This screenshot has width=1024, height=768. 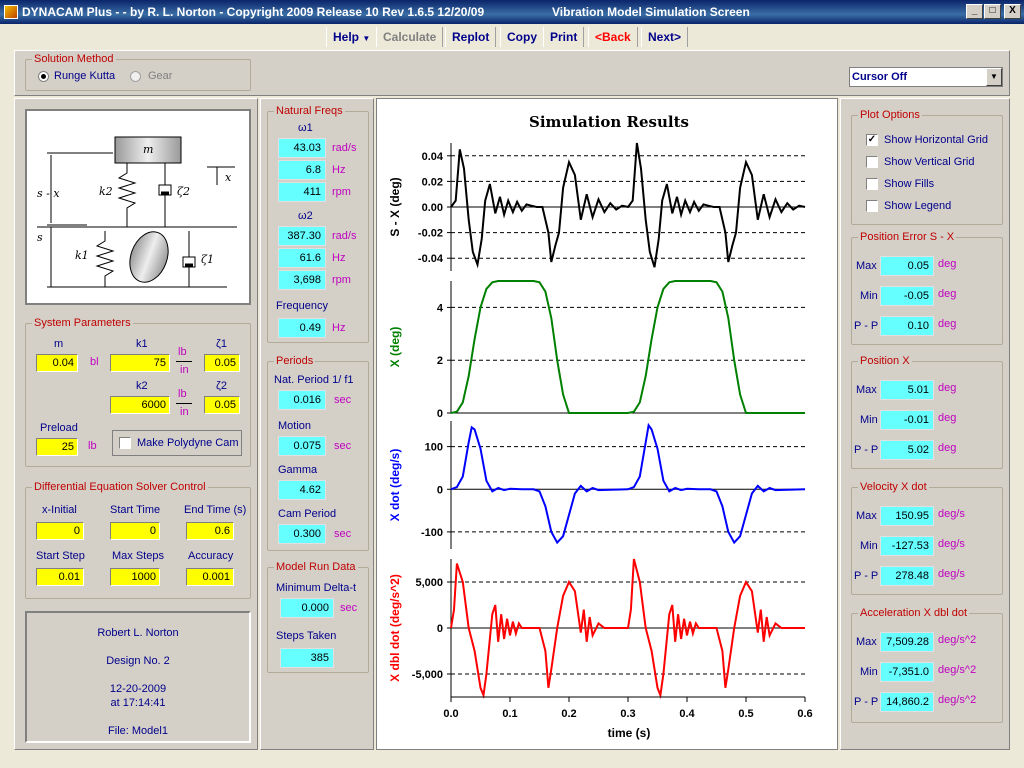 I want to click on diagram-label-zeta2: ζ2, so click(x=183, y=191).